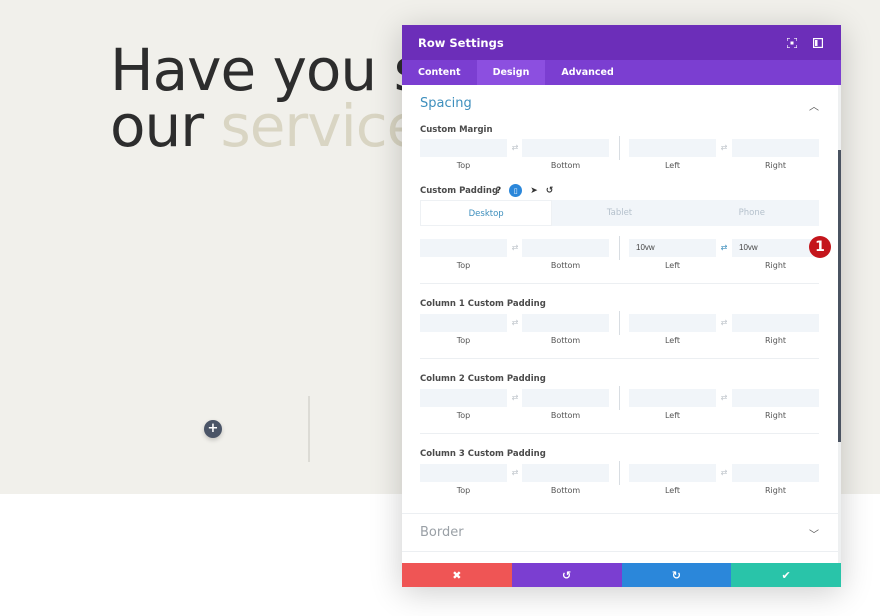 The height and width of the screenshot is (616, 880). I want to click on device-tab-tablet: Tablet, so click(619, 213).